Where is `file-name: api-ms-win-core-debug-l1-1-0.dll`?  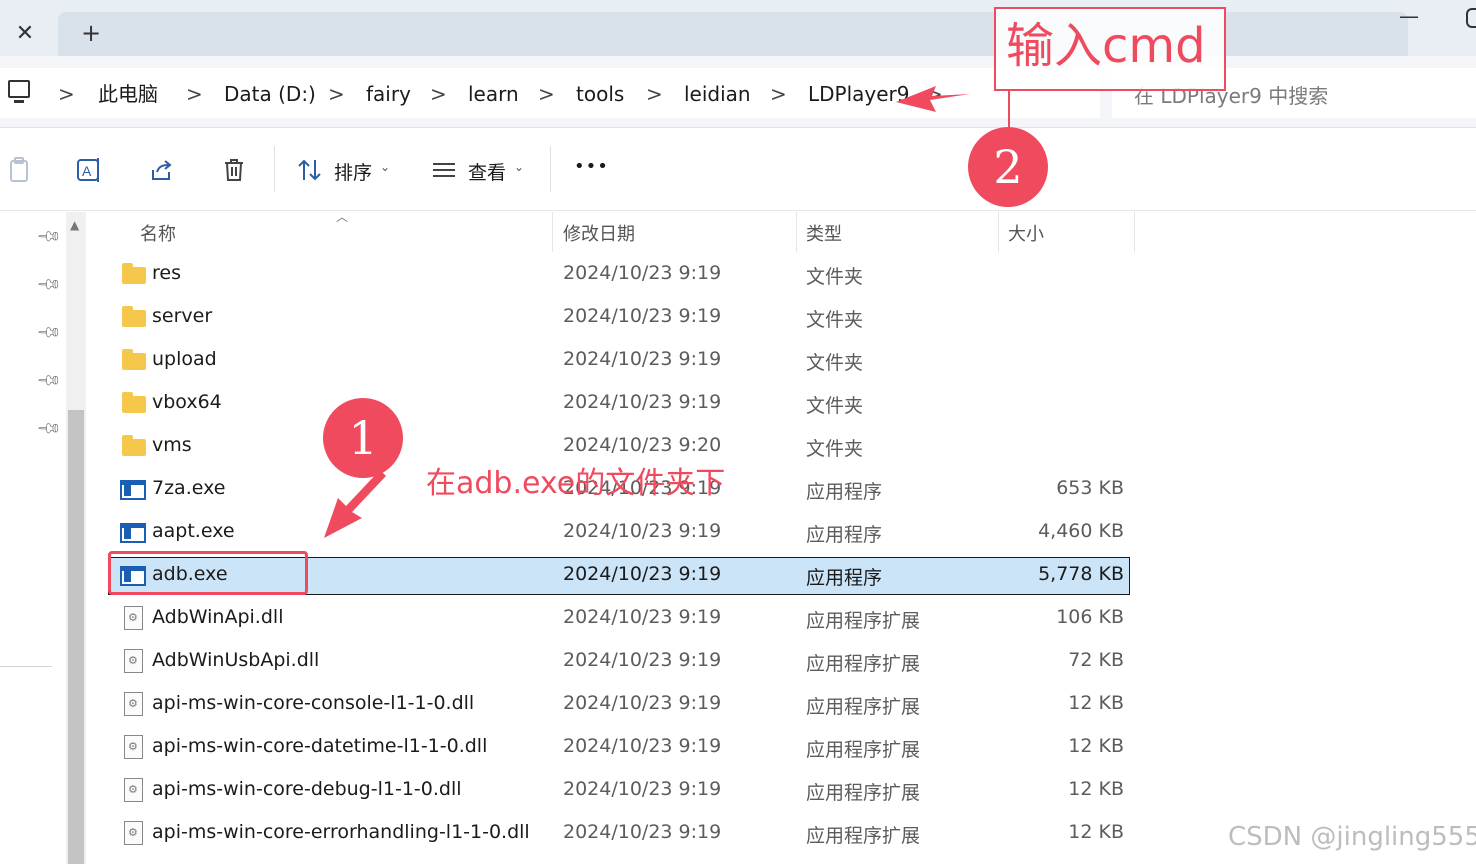
file-name: api-ms-win-core-debug-l1-1-0.dll is located at coordinates (307, 789).